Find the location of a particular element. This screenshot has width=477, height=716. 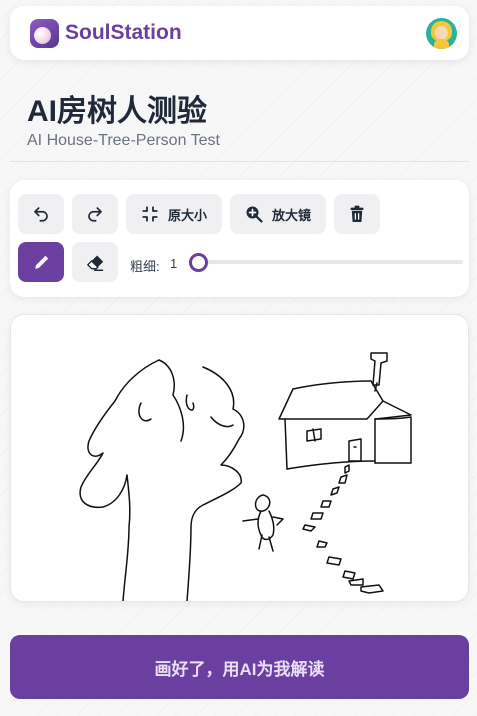

magnifier-label: 放大镜 is located at coordinates (291, 215).